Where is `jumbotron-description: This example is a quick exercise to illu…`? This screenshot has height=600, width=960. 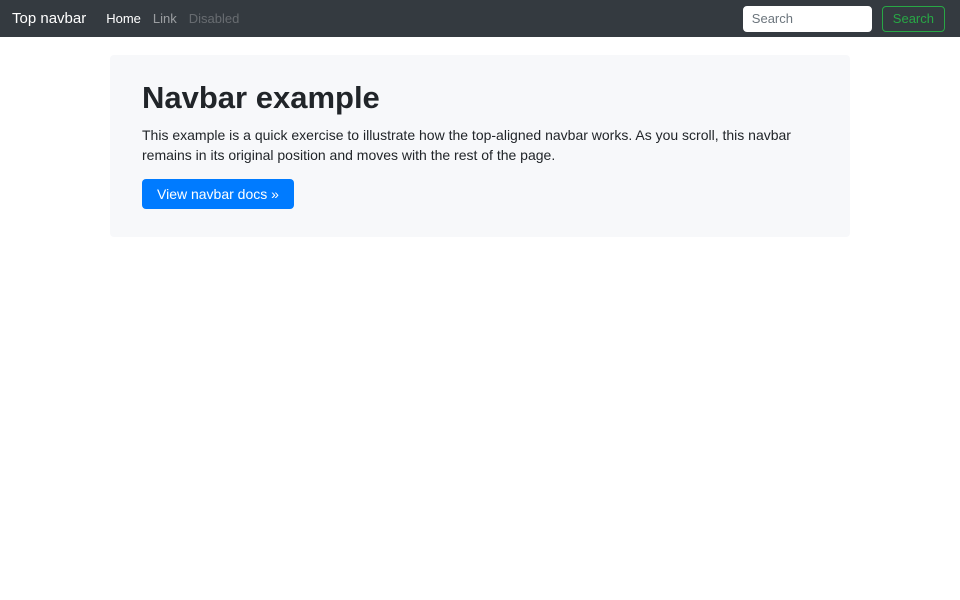
jumbotron-description: This example is a quick exercise to illu… is located at coordinates (466, 145).